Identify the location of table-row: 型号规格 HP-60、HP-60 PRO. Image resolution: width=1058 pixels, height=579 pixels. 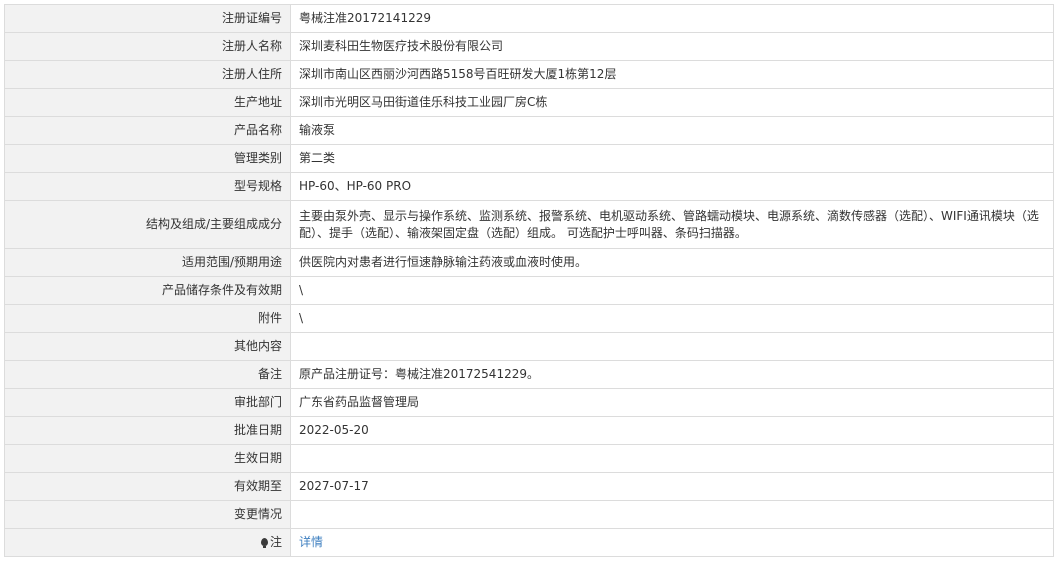
(529, 186).